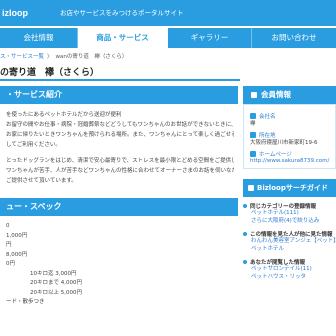 This screenshot has height=336, width=336. I want to click on guide-link: ペットホテル, so click(289, 250).